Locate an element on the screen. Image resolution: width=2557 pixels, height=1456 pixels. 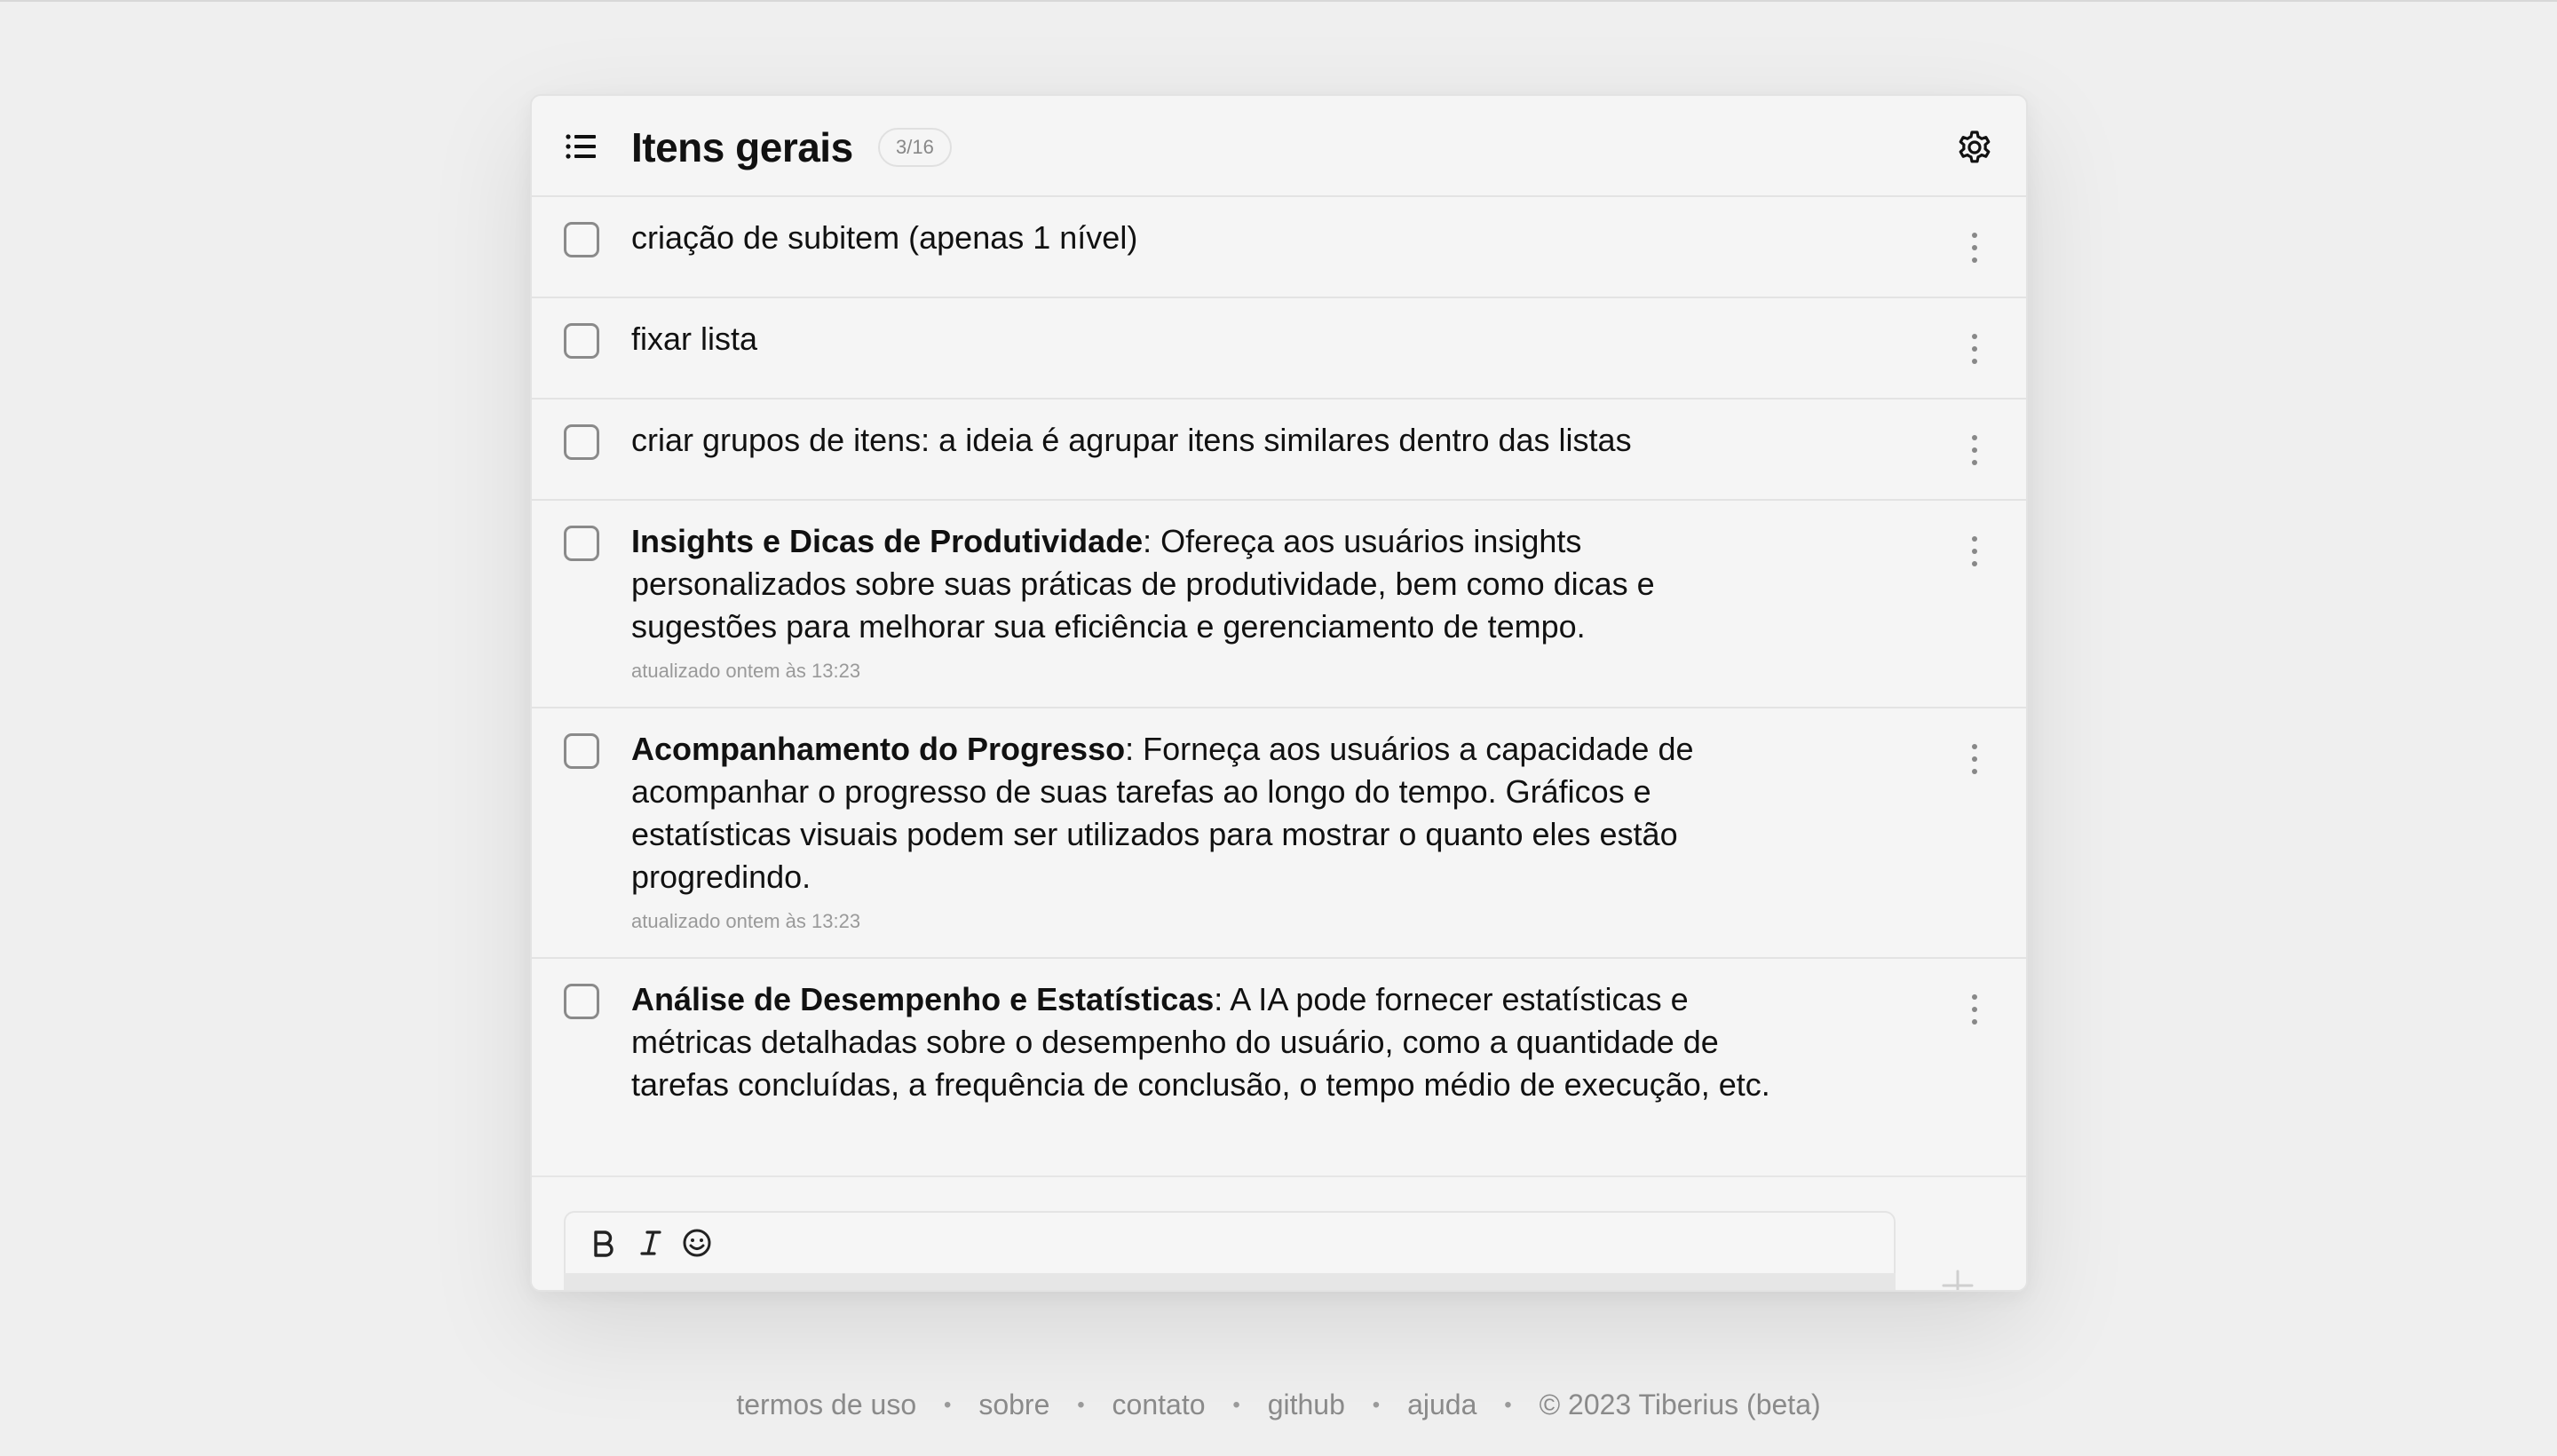
footer-link-about: sobre is located at coordinates (1014, 1404).